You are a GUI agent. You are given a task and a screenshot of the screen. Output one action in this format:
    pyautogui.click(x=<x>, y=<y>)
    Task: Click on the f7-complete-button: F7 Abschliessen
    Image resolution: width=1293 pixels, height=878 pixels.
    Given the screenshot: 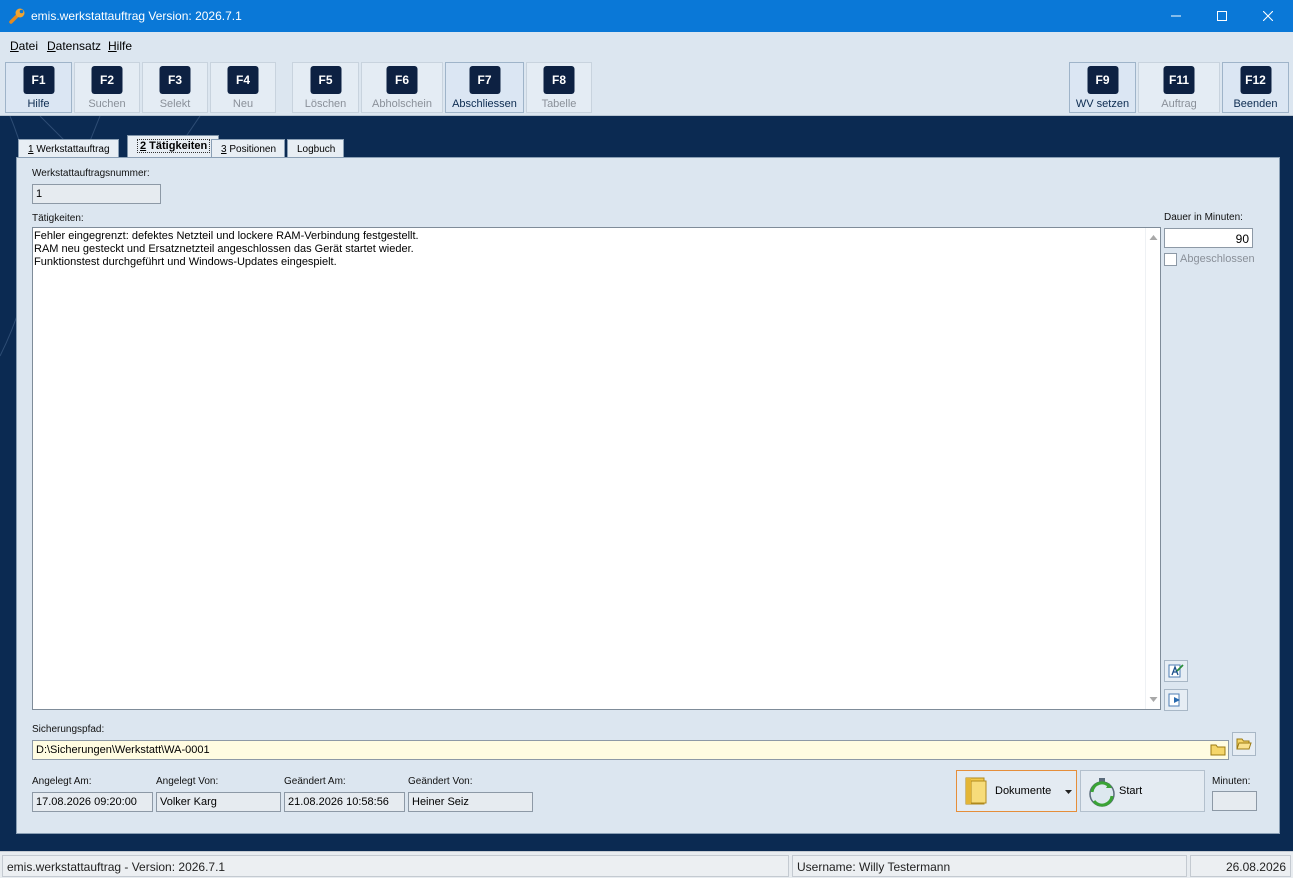 What is the action you would take?
    pyautogui.click(x=484, y=87)
    